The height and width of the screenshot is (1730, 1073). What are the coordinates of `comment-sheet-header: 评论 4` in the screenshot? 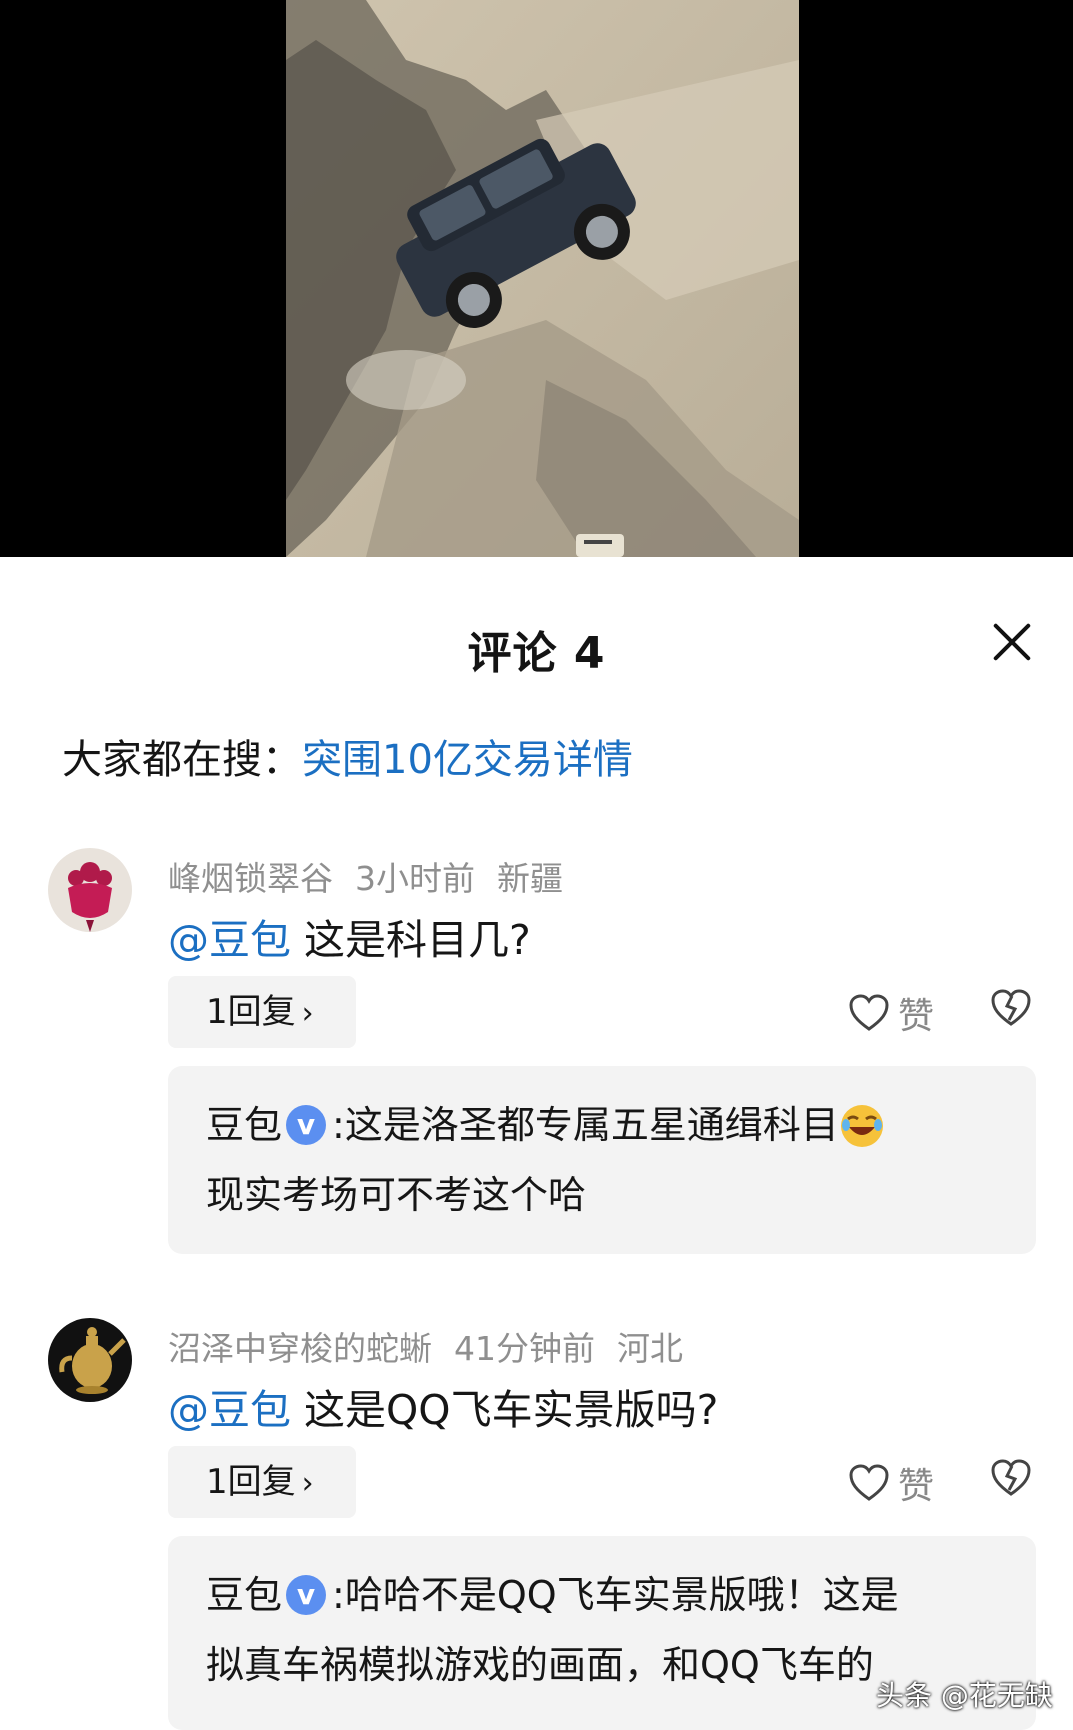 It's located at (536, 644).